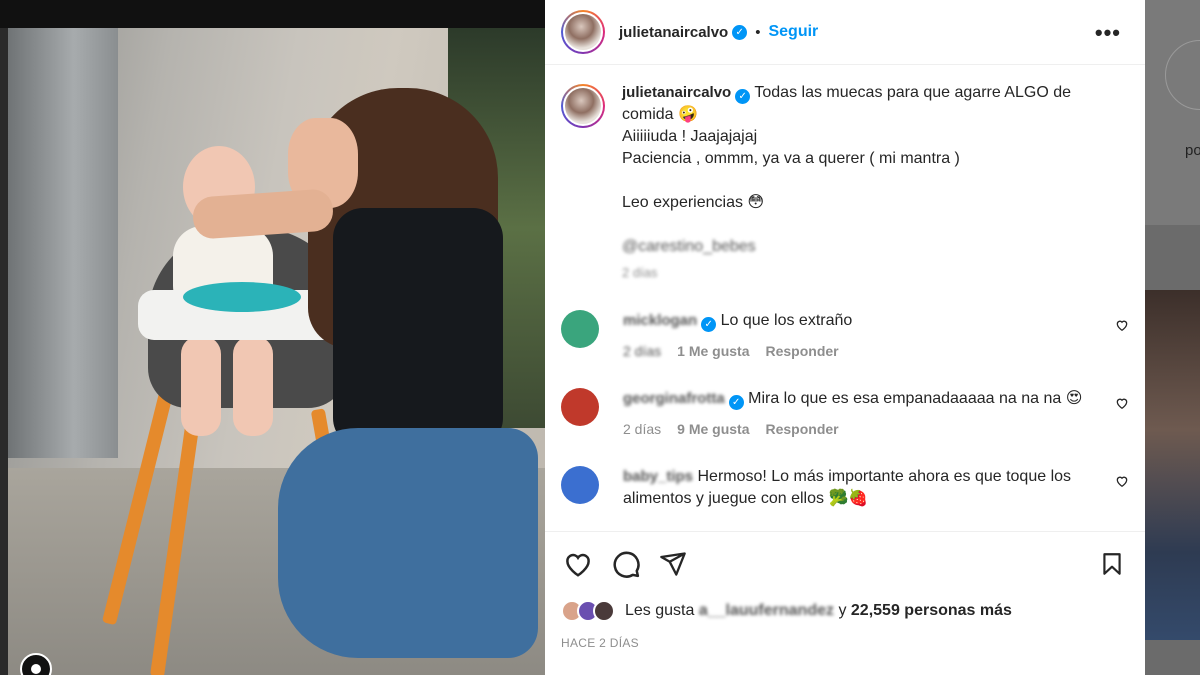 This screenshot has height=675, width=1200. What do you see at coordinates (766, 611) in the screenshot?
I see `liked-by-user: a__lauufernandez` at bounding box center [766, 611].